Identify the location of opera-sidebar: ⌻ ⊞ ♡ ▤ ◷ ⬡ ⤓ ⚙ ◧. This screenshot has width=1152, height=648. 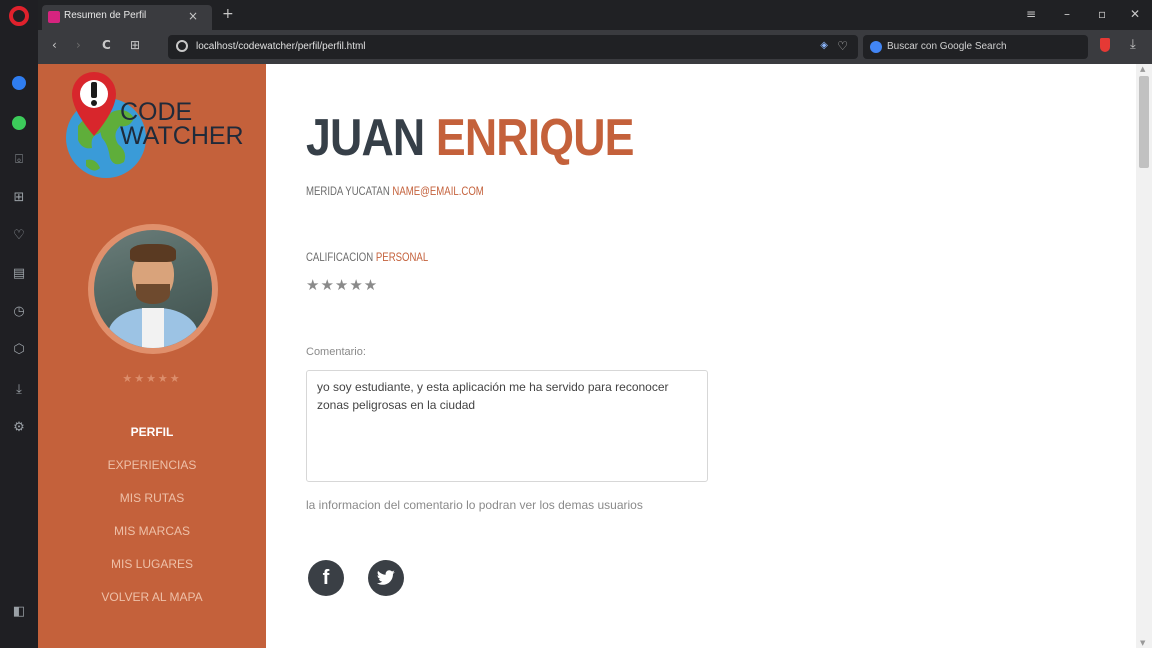
(19, 324).